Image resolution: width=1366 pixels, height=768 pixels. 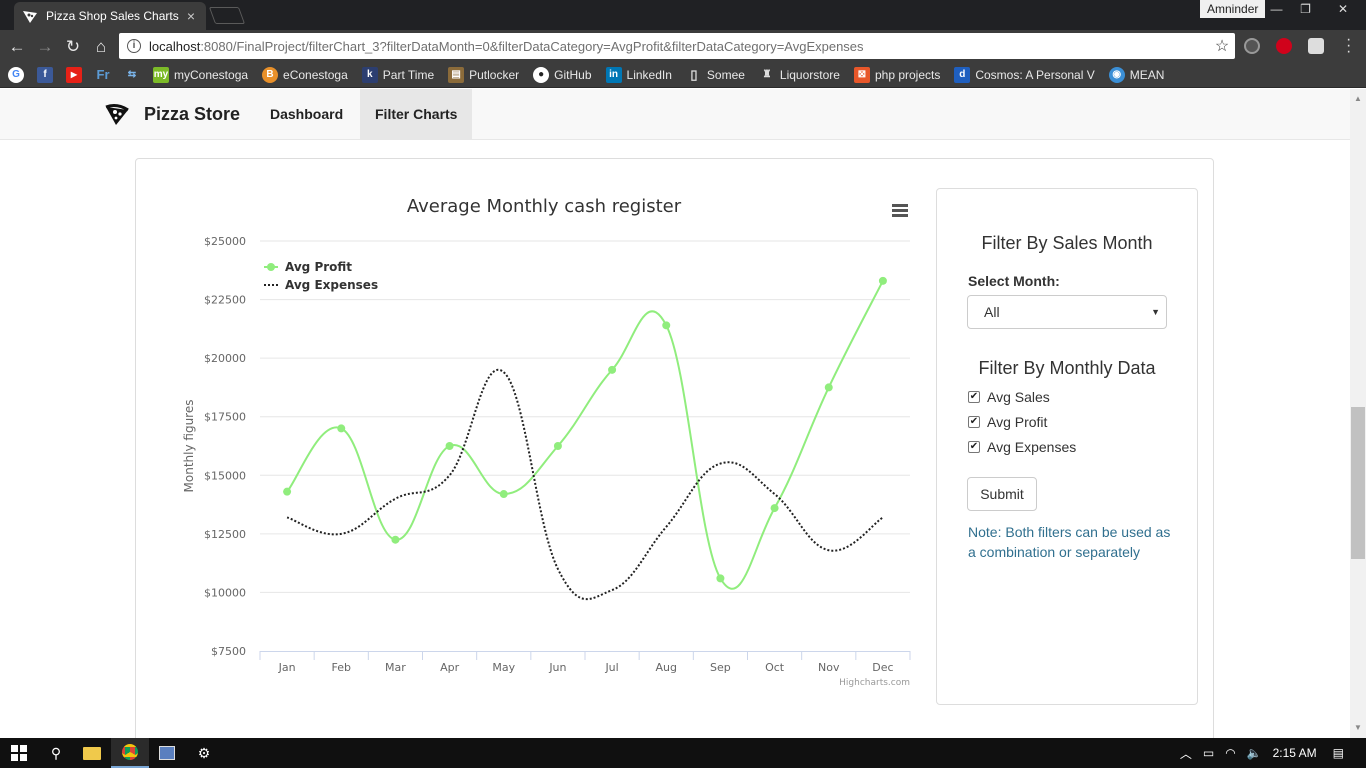 I want to click on browser-tab: Pizza Shop Sales Charts ×, so click(x=110, y=16).